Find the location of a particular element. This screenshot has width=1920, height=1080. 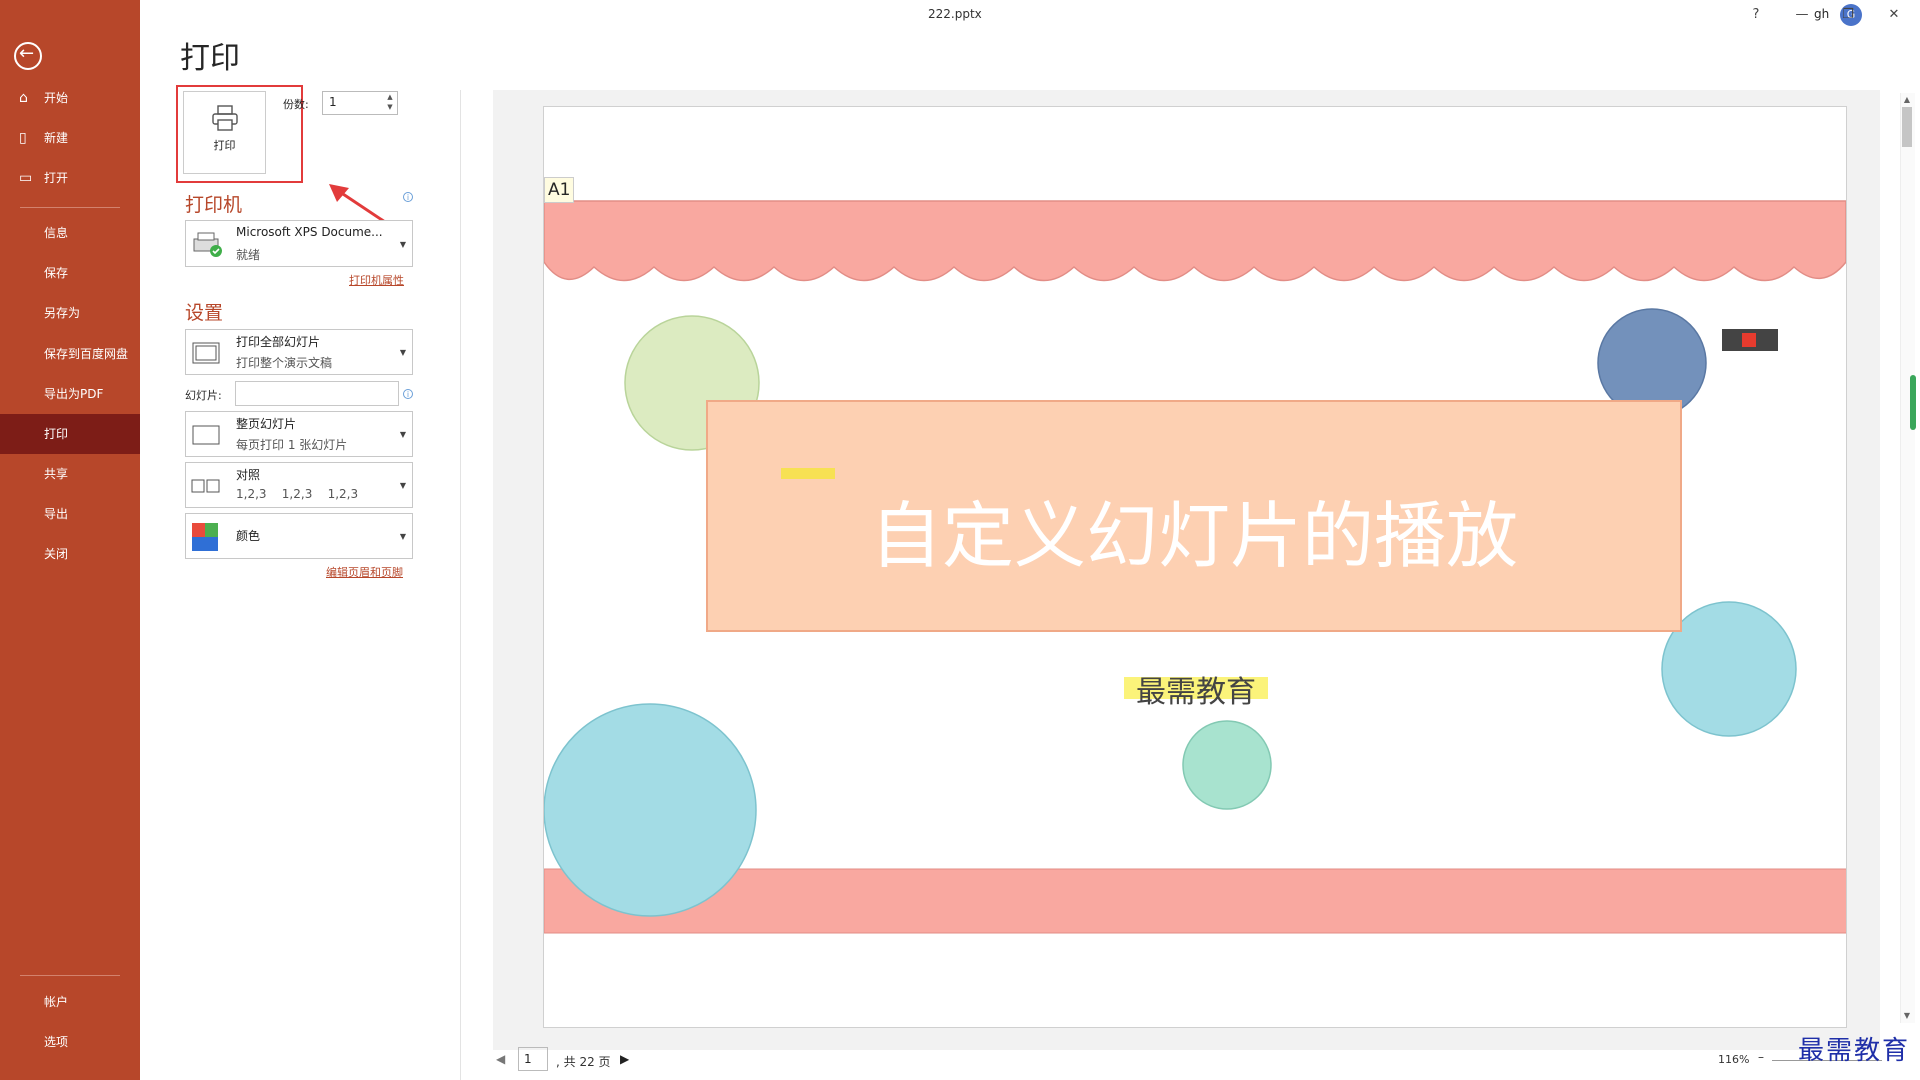

sidebar-item-save-baidu: 保存到百度网盘 is located at coordinates (70, 354).